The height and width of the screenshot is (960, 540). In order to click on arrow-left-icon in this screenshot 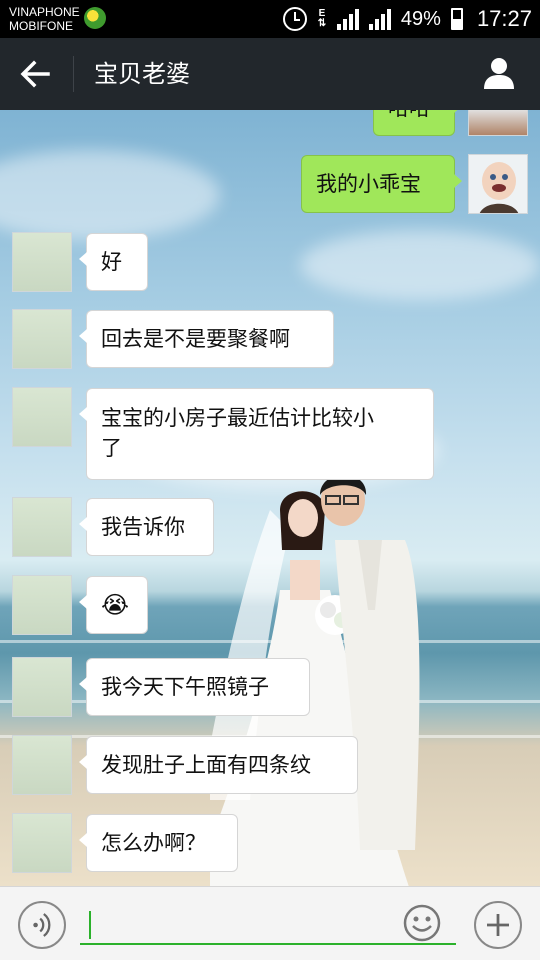, I will do `click(36, 74)`.